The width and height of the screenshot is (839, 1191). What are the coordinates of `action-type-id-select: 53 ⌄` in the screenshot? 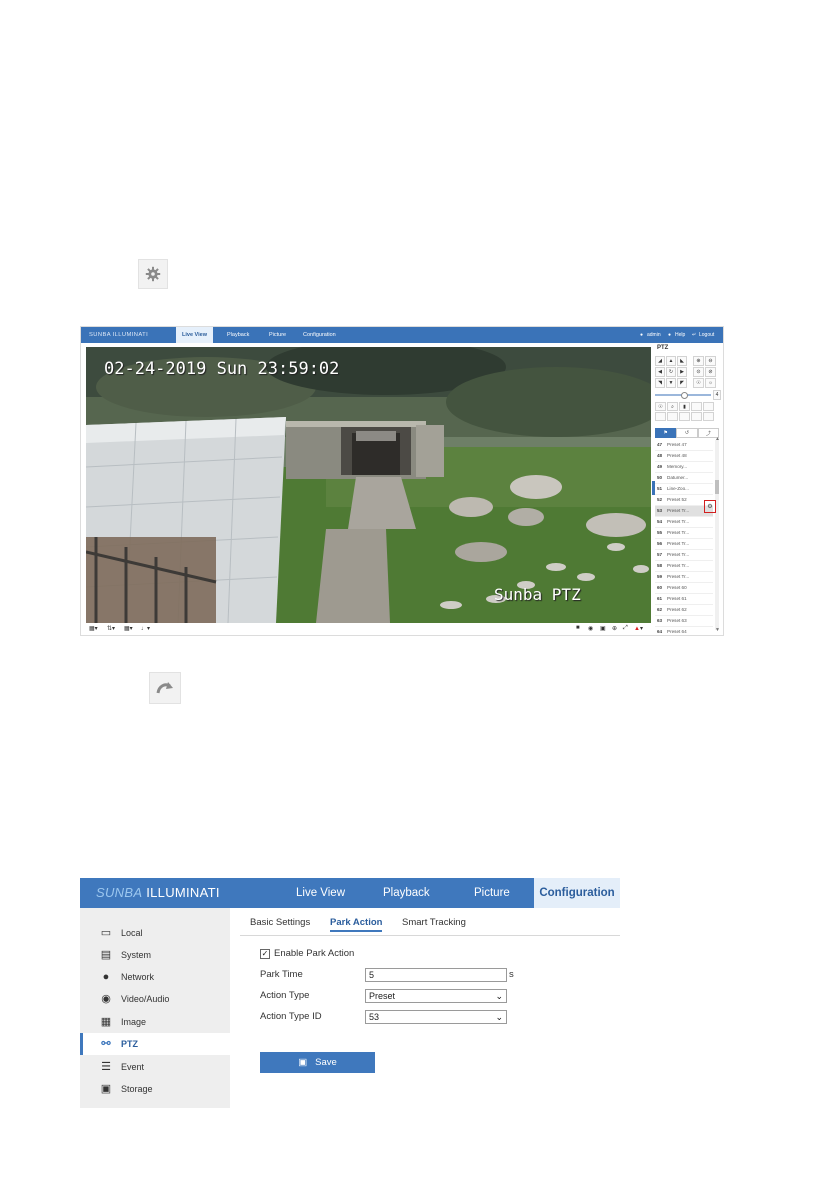 It's located at (436, 1017).